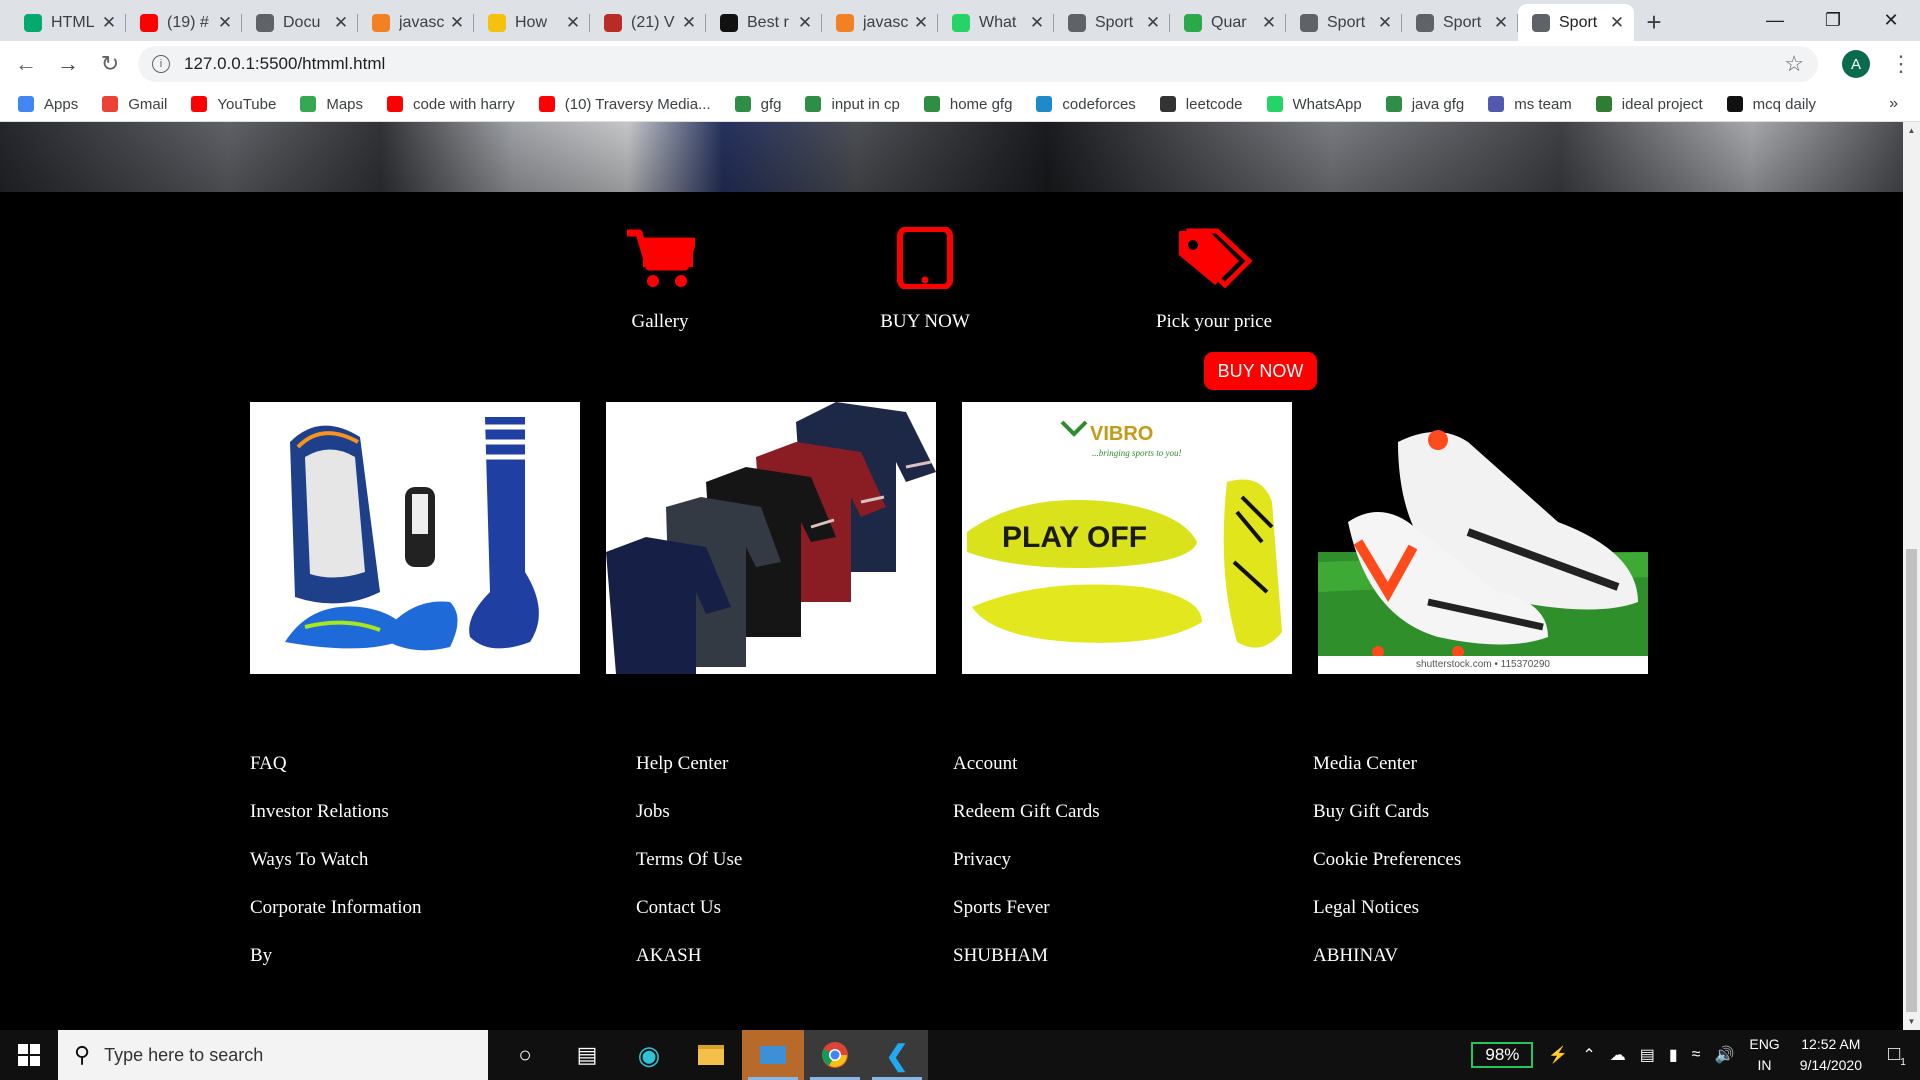  I want to click on new-tab-button: +, so click(1654, 22).